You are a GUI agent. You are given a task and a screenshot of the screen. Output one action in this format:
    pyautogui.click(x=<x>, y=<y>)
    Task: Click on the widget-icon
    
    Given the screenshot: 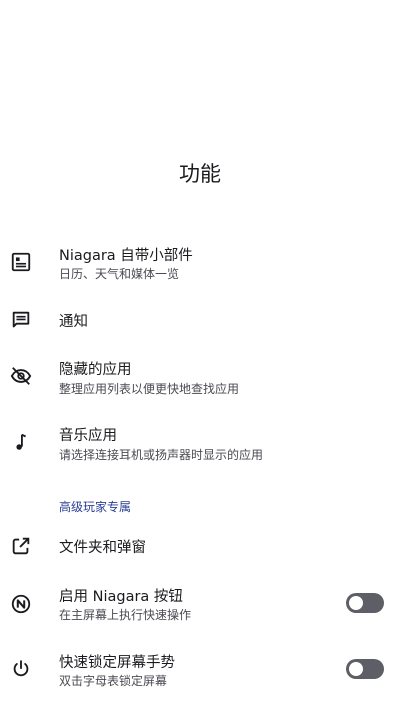 What is the action you would take?
    pyautogui.click(x=21, y=262)
    